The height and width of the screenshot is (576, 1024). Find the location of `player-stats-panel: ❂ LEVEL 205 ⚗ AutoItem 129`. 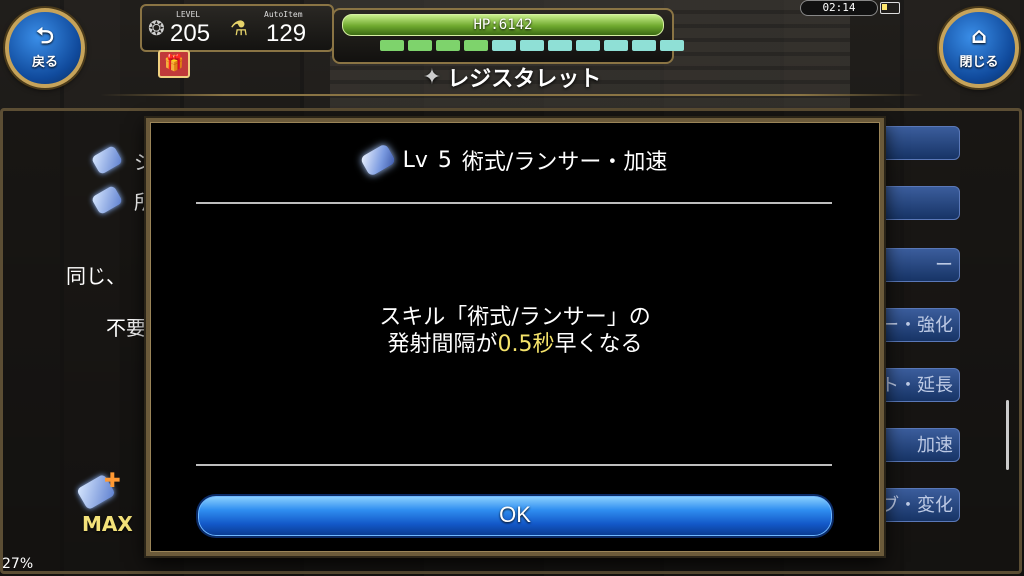

player-stats-panel: ❂ LEVEL 205 ⚗ AutoItem 129 is located at coordinates (237, 28).